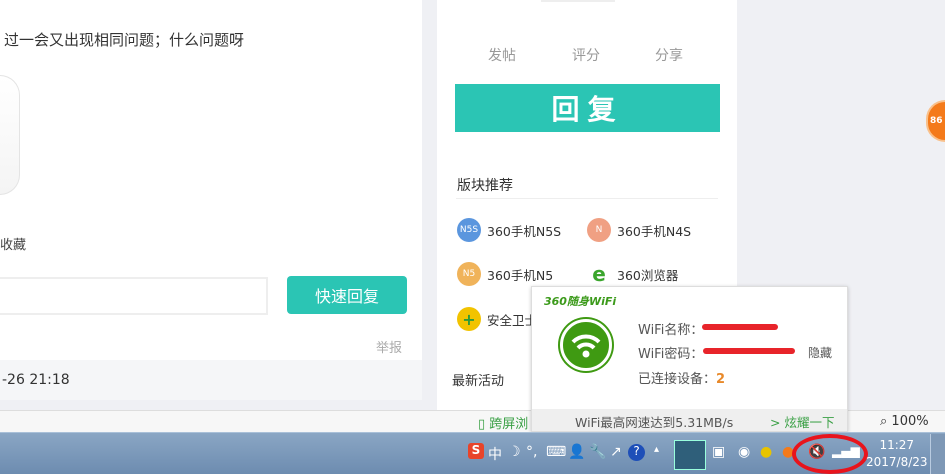 Image resolution: width=945 pixels, height=474 pixels. I want to click on app-icon: ◉, so click(744, 452).